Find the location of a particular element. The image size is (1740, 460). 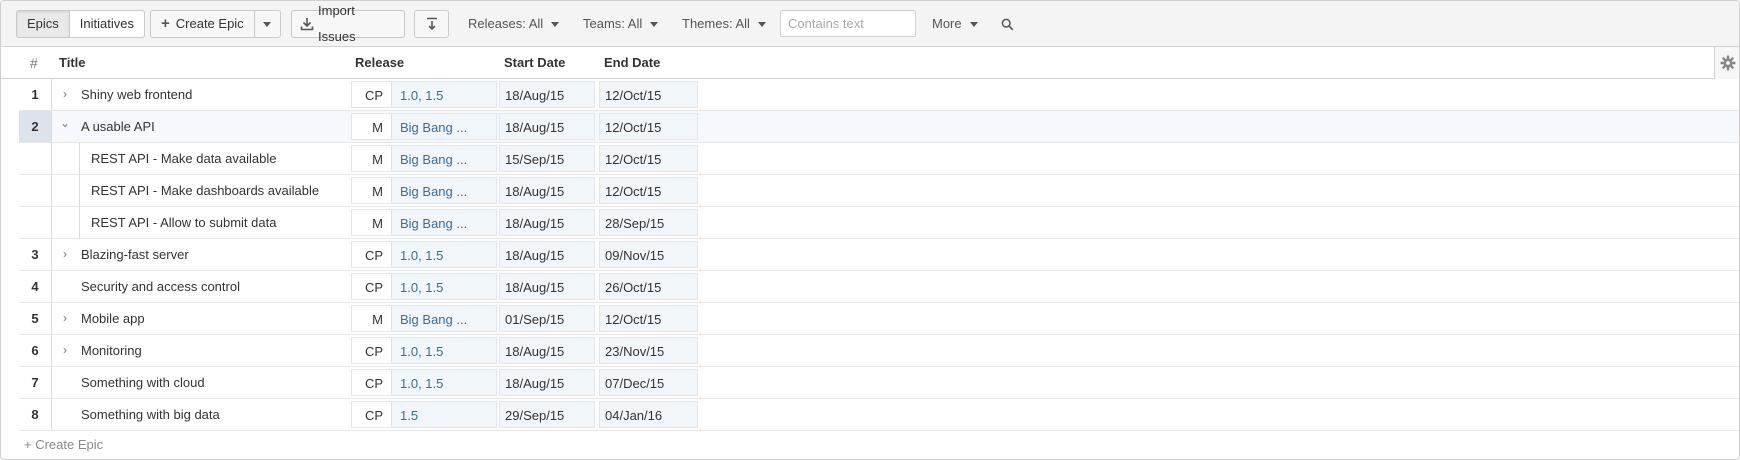

row-number: 5 is located at coordinates (35, 318).